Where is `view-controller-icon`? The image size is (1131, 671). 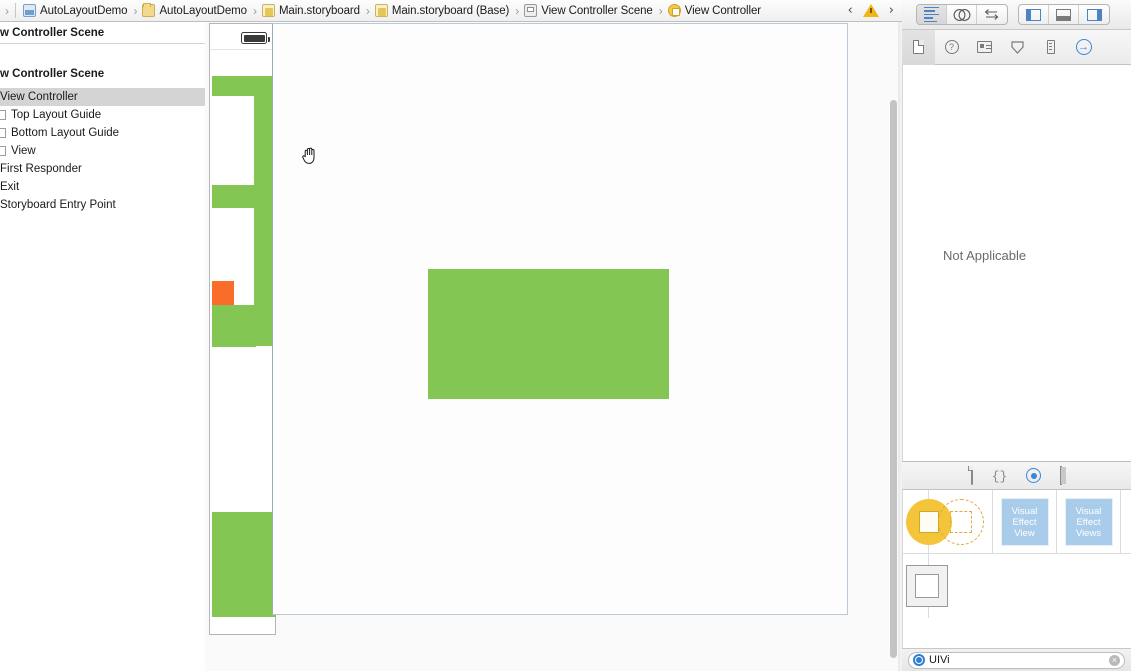
view-controller-icon is located at coordinates (674, 10).